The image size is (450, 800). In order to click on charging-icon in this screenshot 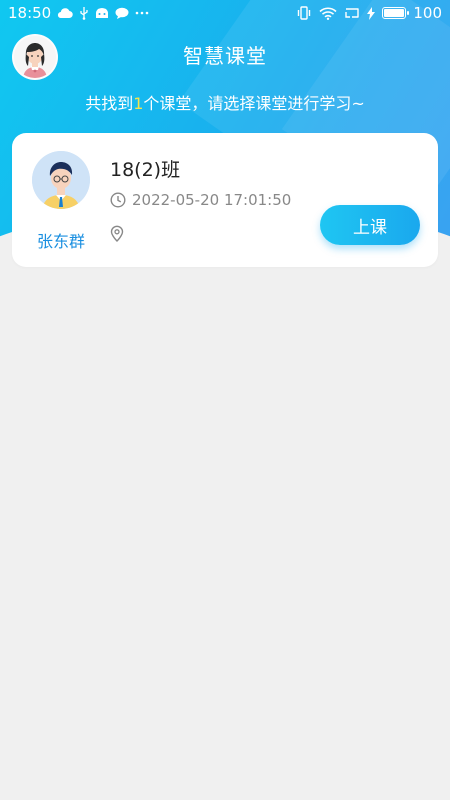, I will do `click(371, 13)`.